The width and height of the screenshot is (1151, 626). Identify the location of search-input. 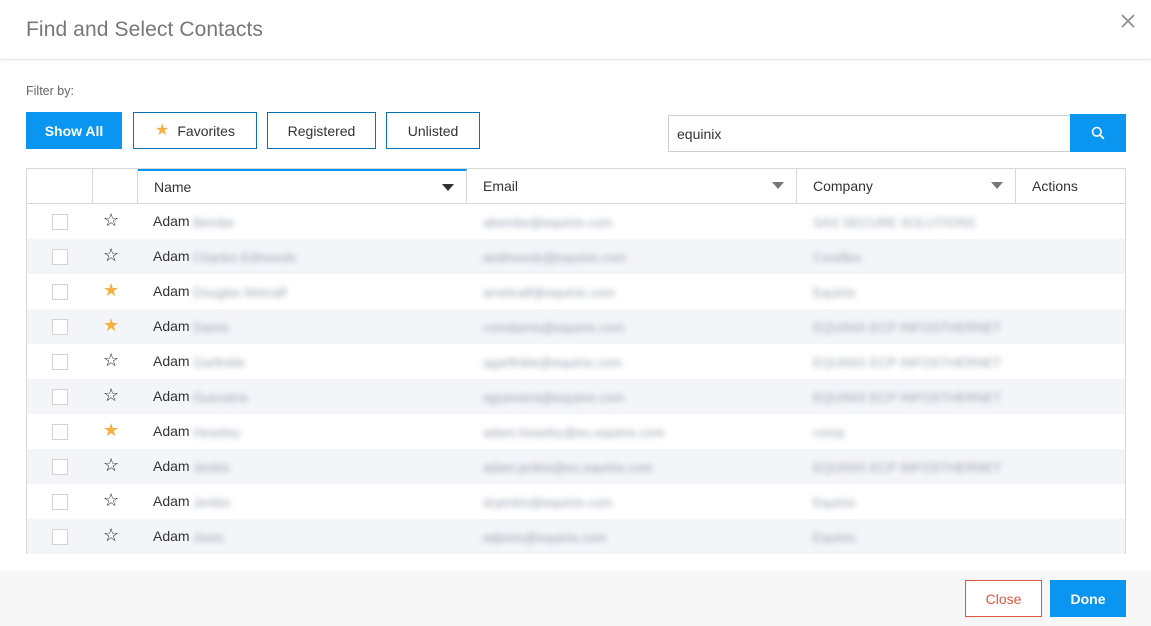
(869, 133).